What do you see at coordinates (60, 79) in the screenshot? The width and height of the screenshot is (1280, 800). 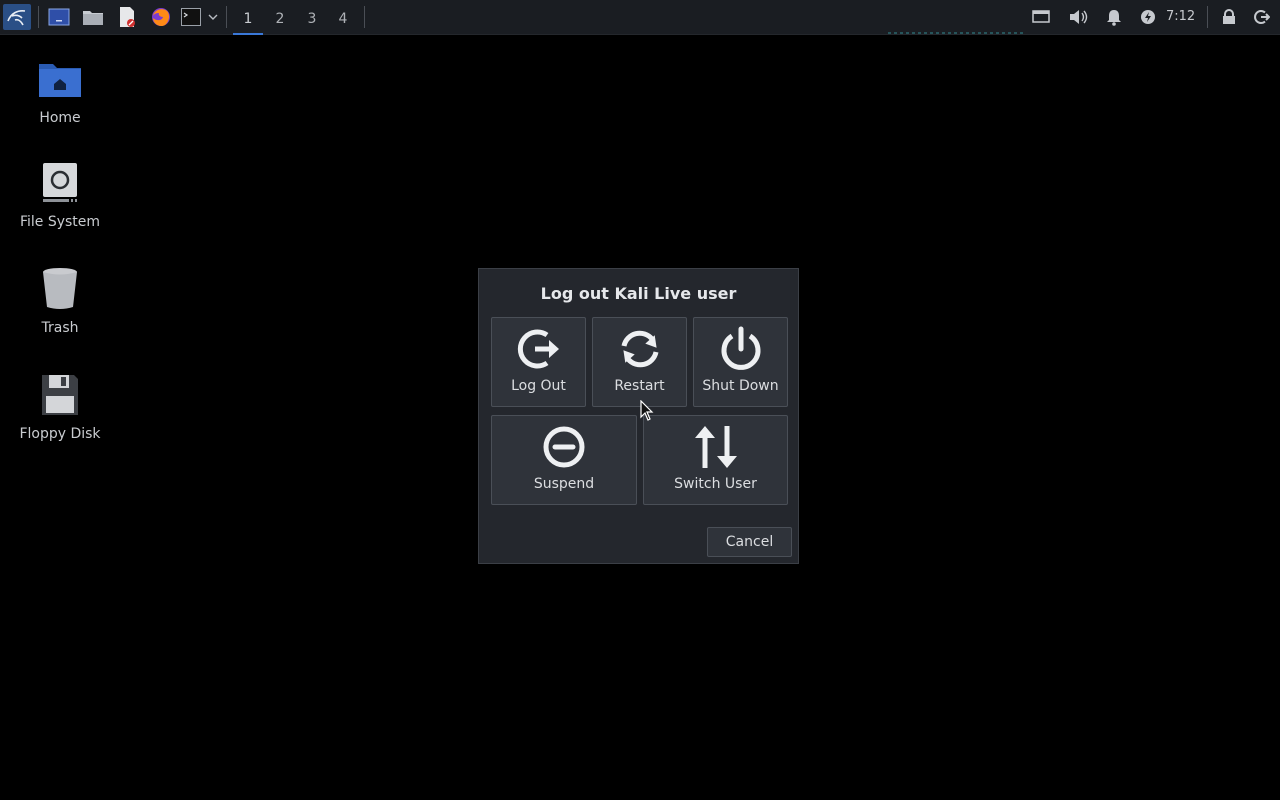 I see `home-folder-icon` at bounding box center [60, 79].